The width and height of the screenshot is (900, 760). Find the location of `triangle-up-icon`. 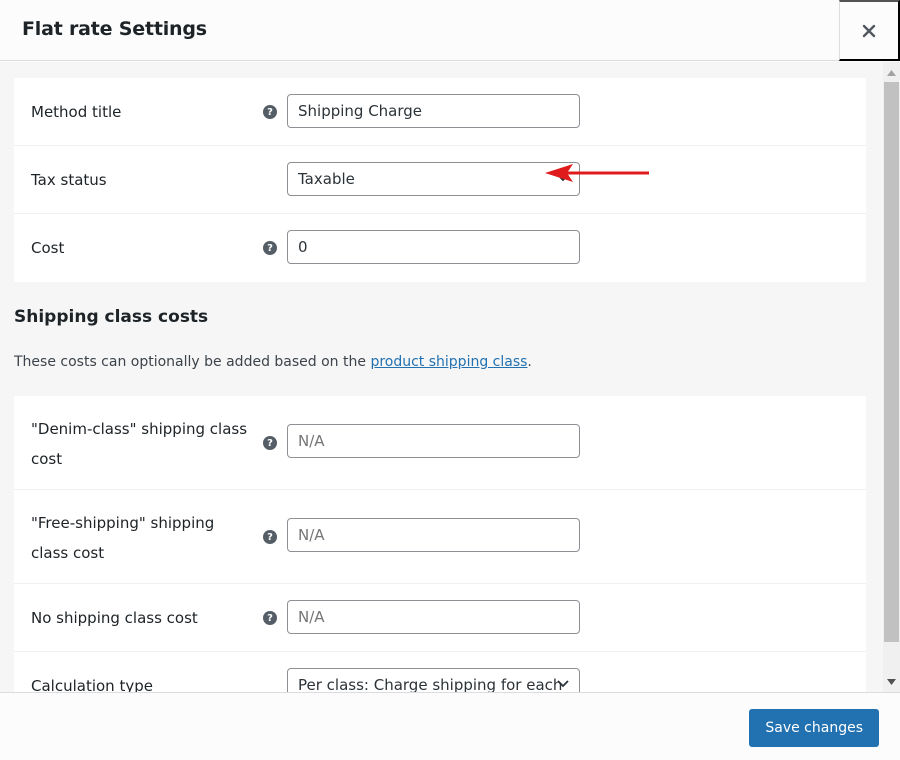

triangle-up-icon is located at coordinates (891, 72).